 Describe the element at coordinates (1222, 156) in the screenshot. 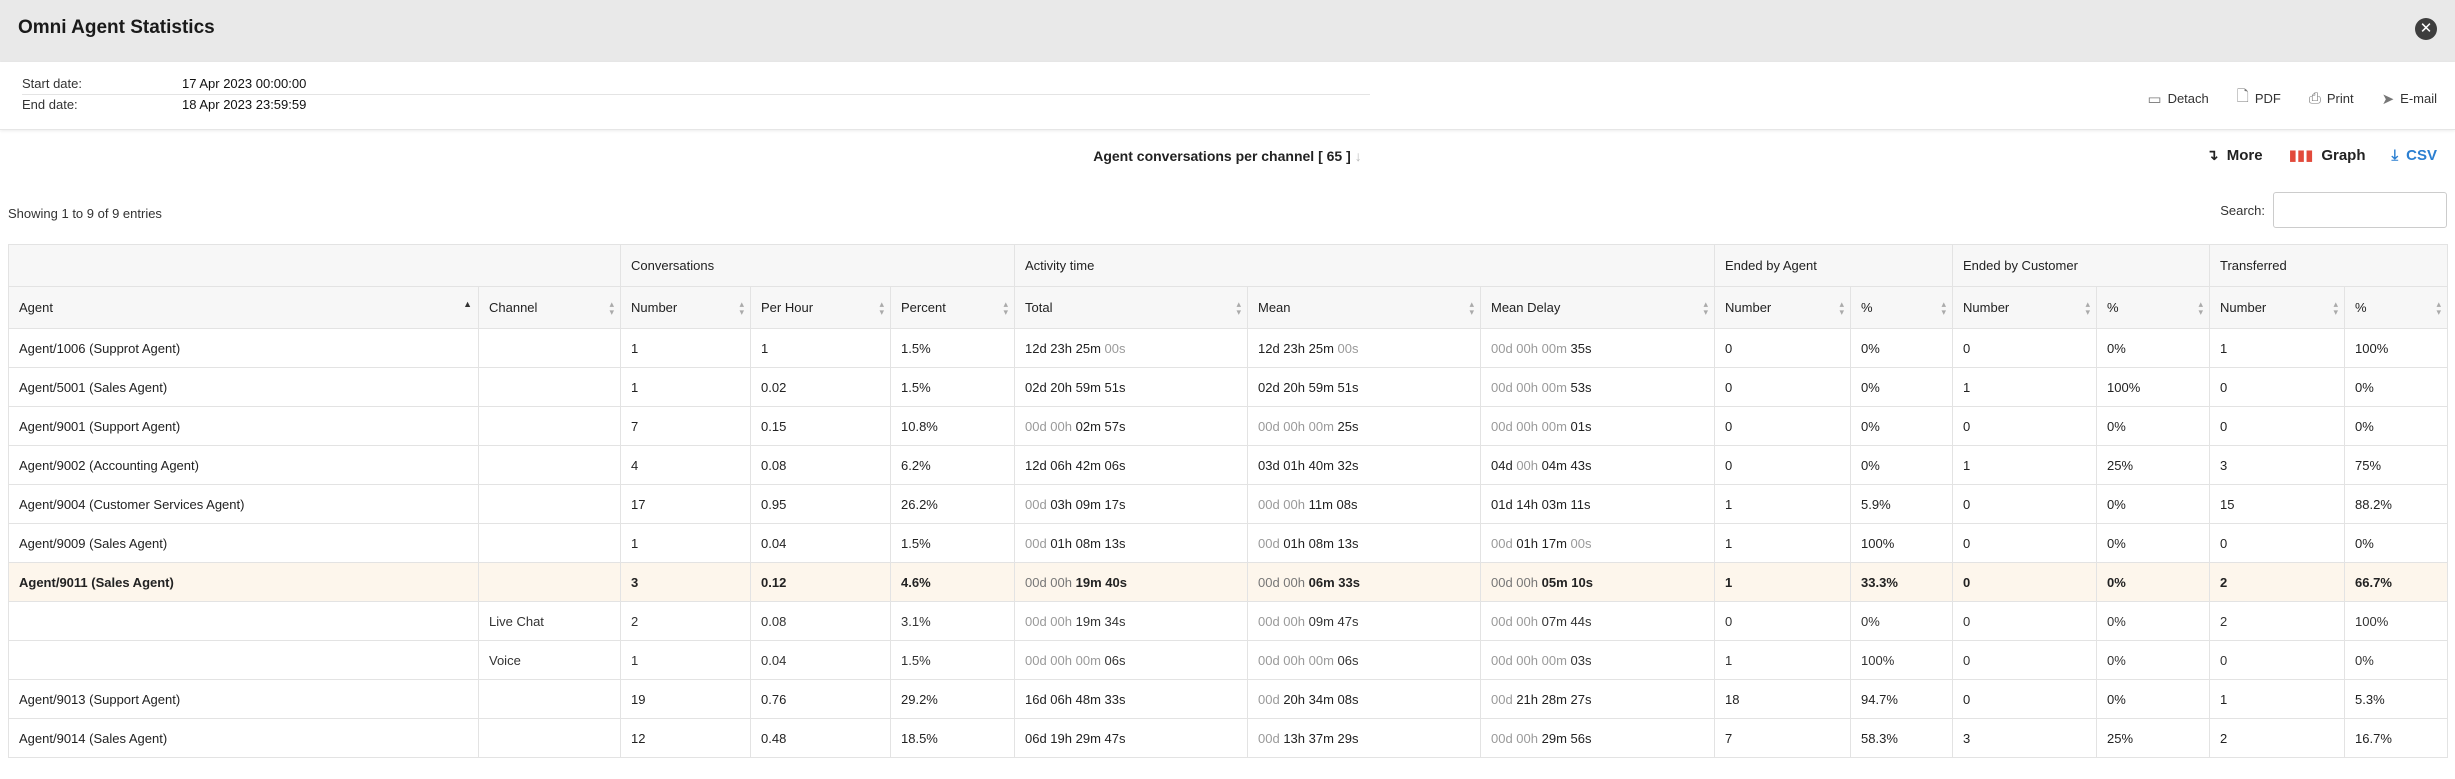

I see `report-title-text: Agent conversations per channel [ 65 ]` at that location.